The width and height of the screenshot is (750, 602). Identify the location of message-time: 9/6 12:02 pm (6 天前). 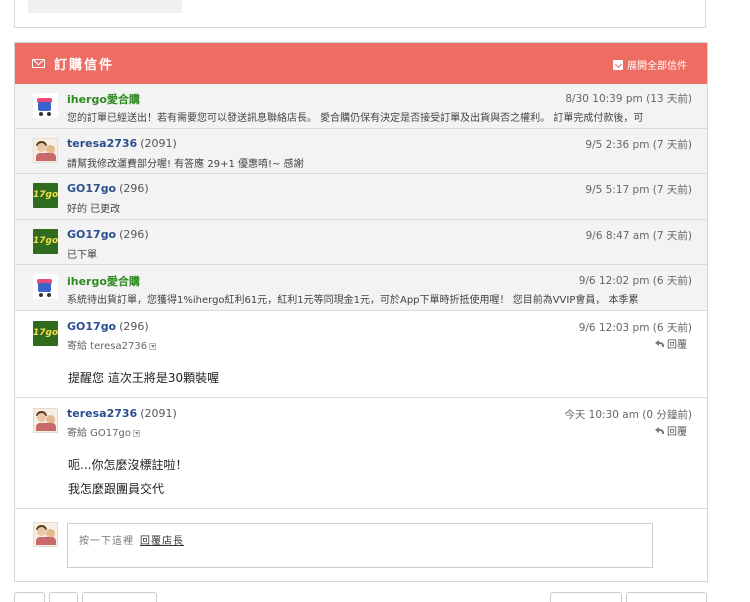
(635, 281).